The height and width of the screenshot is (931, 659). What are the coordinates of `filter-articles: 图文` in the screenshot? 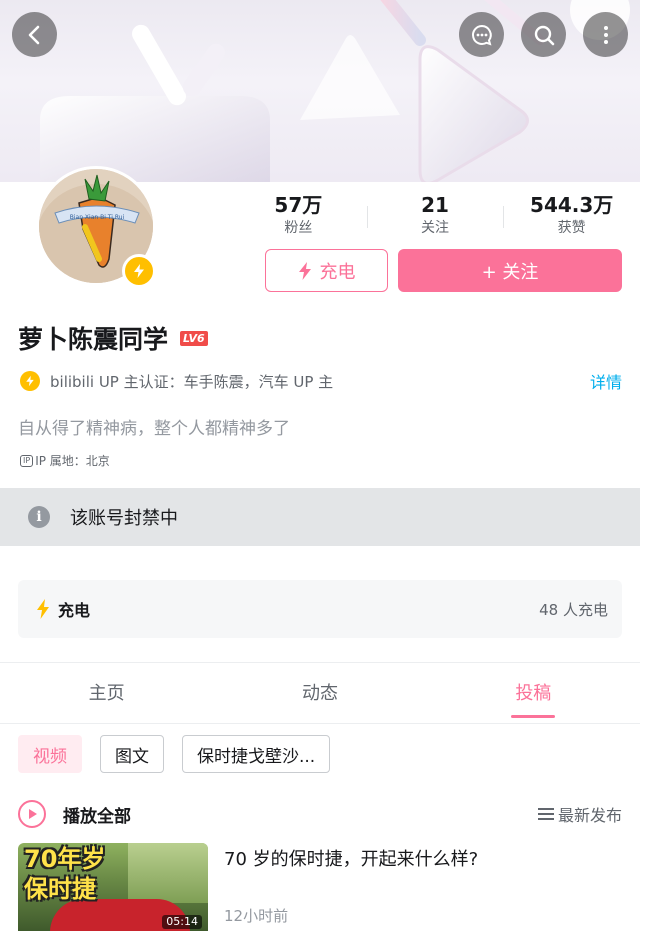 It's located at (132, 754).